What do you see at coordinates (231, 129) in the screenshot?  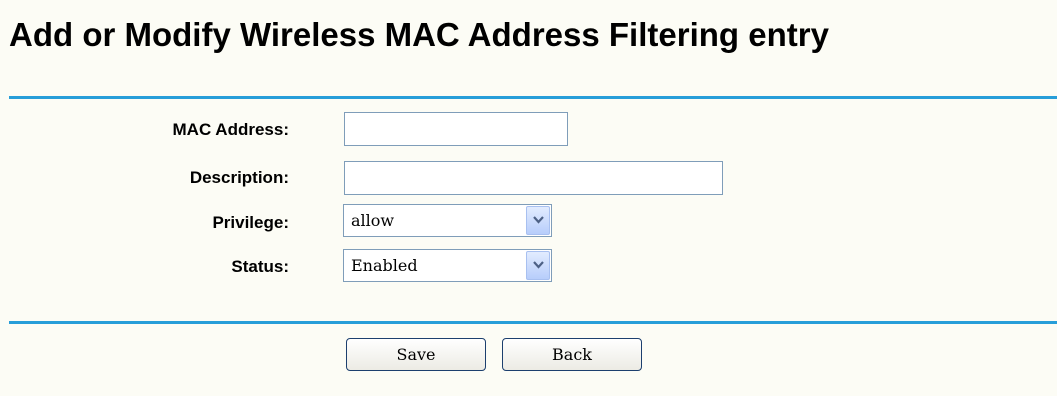 I see `mac-address-label: MAC Address:` at bounding box center [231, 129].